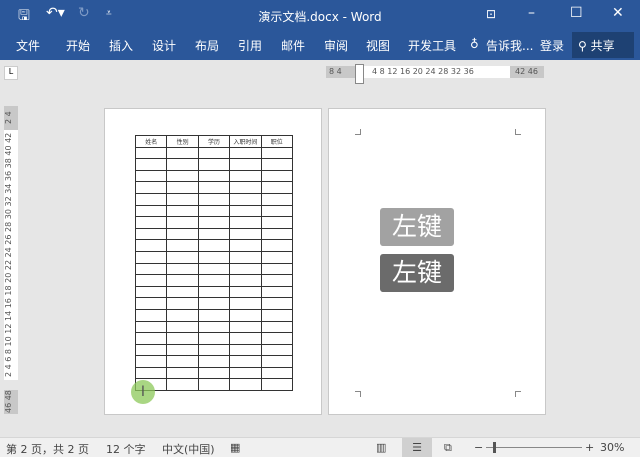 The height and width of the screenshot is (457, 640). Describe the element at coordinates (531, 13) in the screenshot. I see `minimize-icon: –` at that location.